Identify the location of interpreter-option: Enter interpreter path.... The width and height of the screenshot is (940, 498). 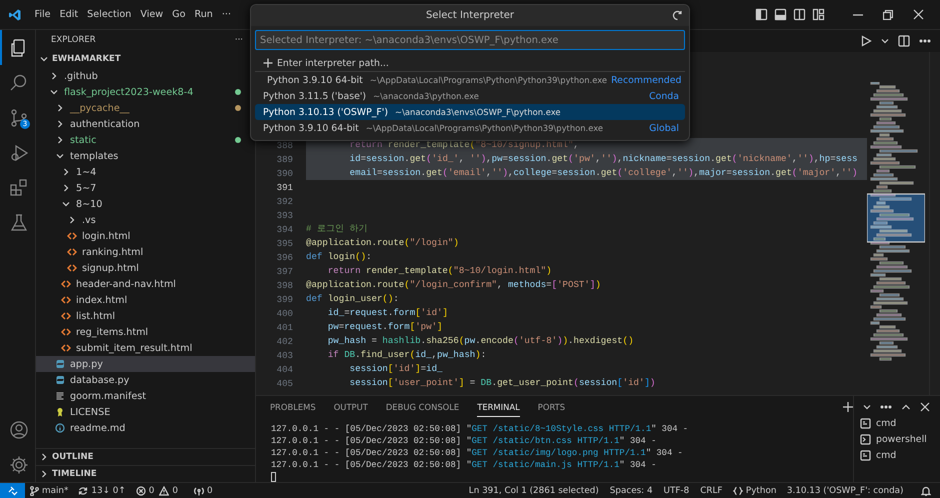
(470, 63).